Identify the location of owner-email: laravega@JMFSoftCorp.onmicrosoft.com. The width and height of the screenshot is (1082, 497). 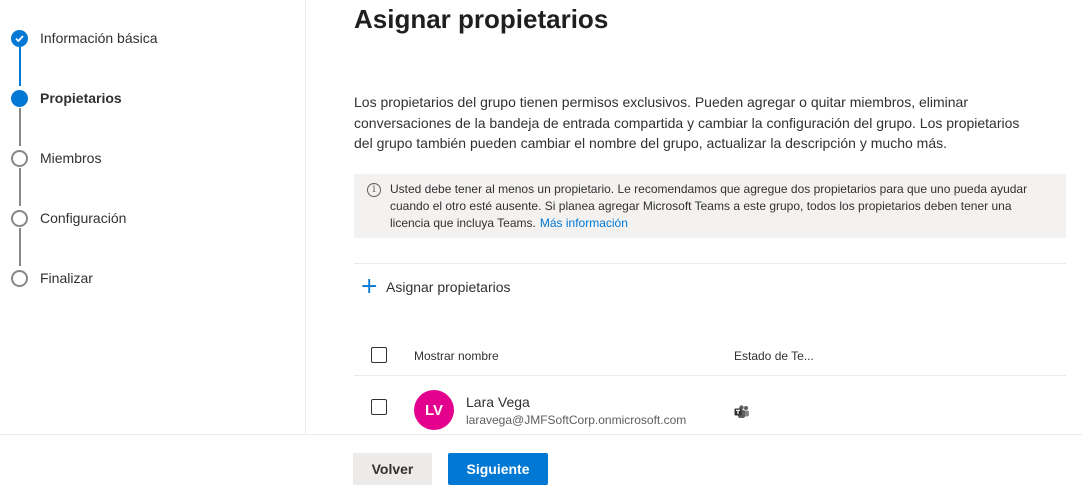
(576, 420).